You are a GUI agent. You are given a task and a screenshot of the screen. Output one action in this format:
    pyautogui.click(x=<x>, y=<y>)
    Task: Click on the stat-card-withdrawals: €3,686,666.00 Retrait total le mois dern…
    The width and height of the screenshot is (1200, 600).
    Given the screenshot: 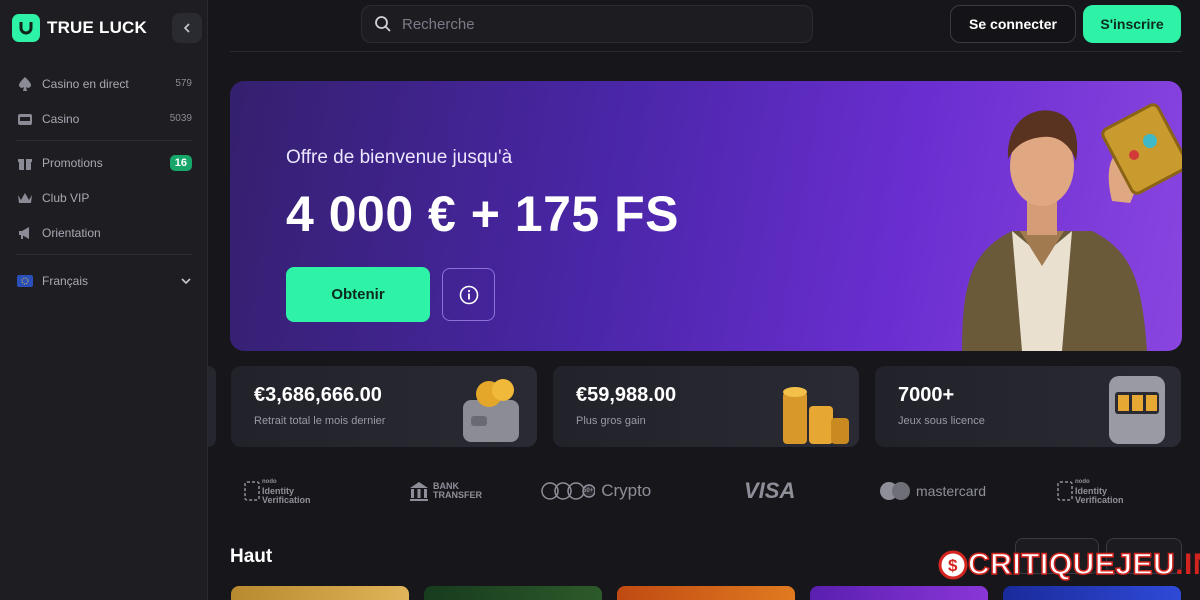 What is the action you would take?
    pyautogui.click(x=384, y=406)
    